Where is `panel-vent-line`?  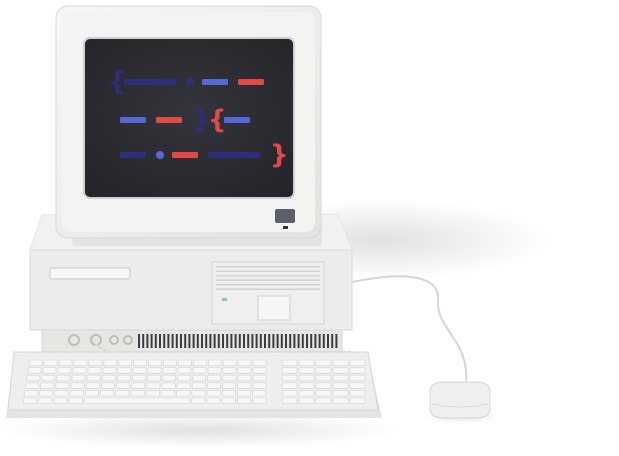
panel-vent-line is located at coordinates (268, 271).